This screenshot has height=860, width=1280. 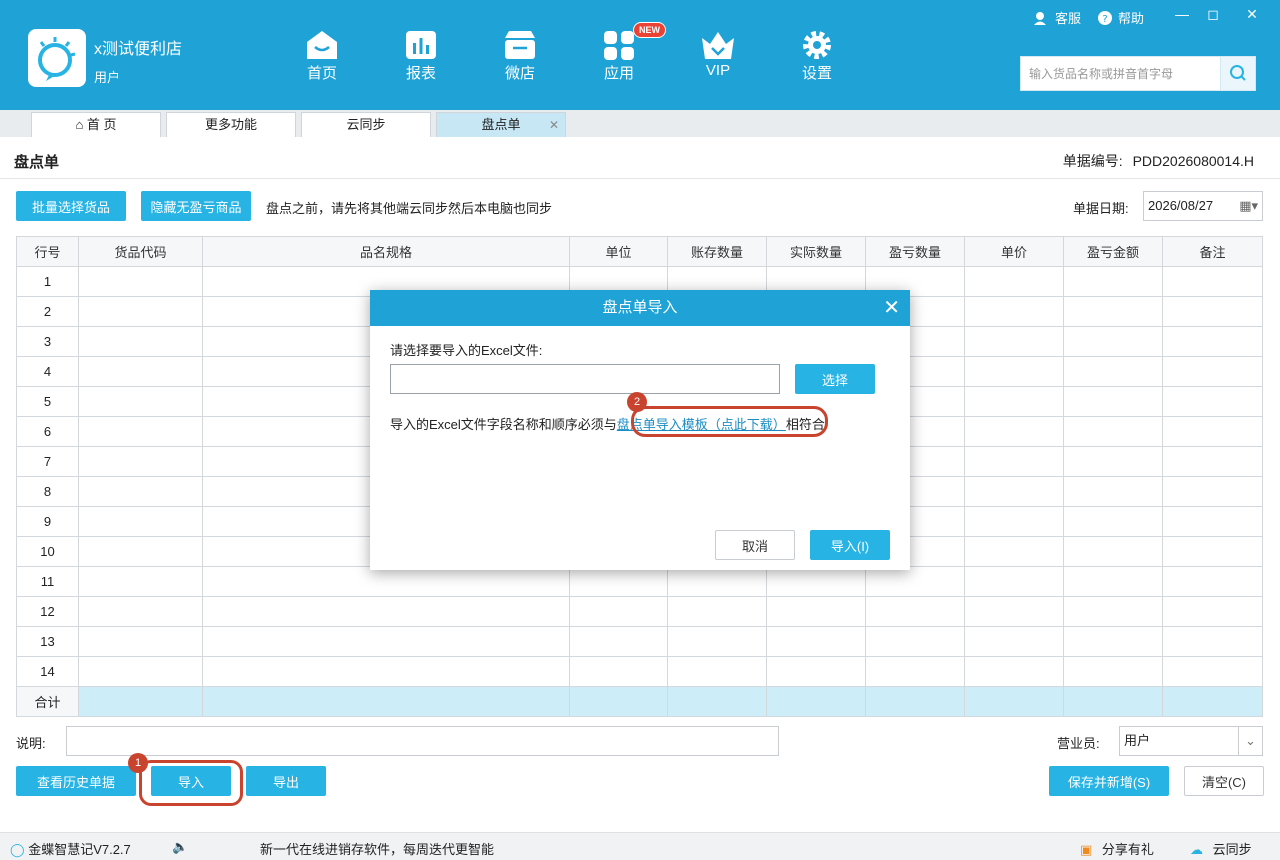 I want to click on nav-shop: 微店, so click(x=520, y=55).